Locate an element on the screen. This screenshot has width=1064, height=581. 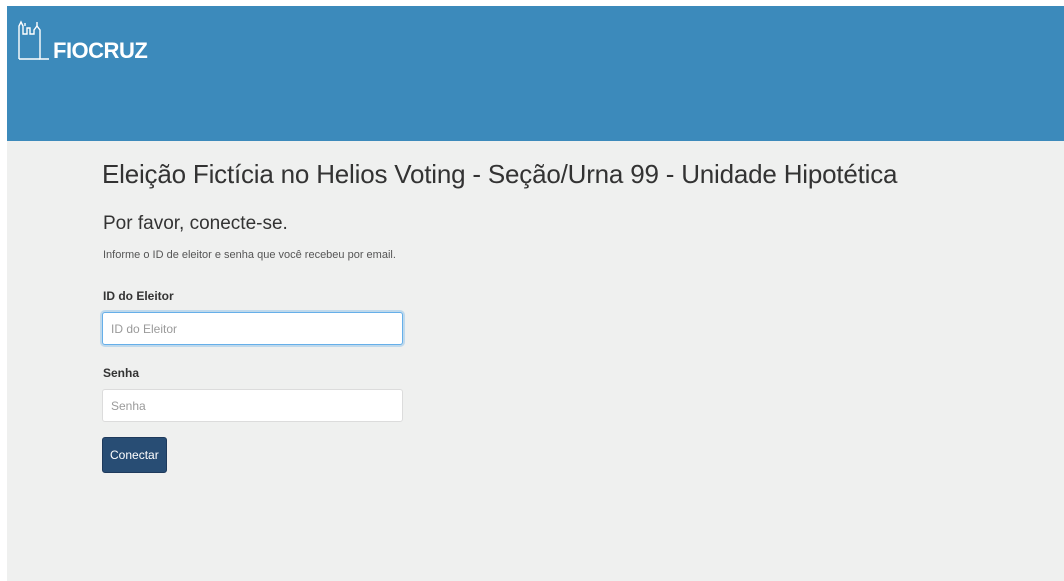
brand-name: FIOCRUZ is located at coordinates (100, 50).